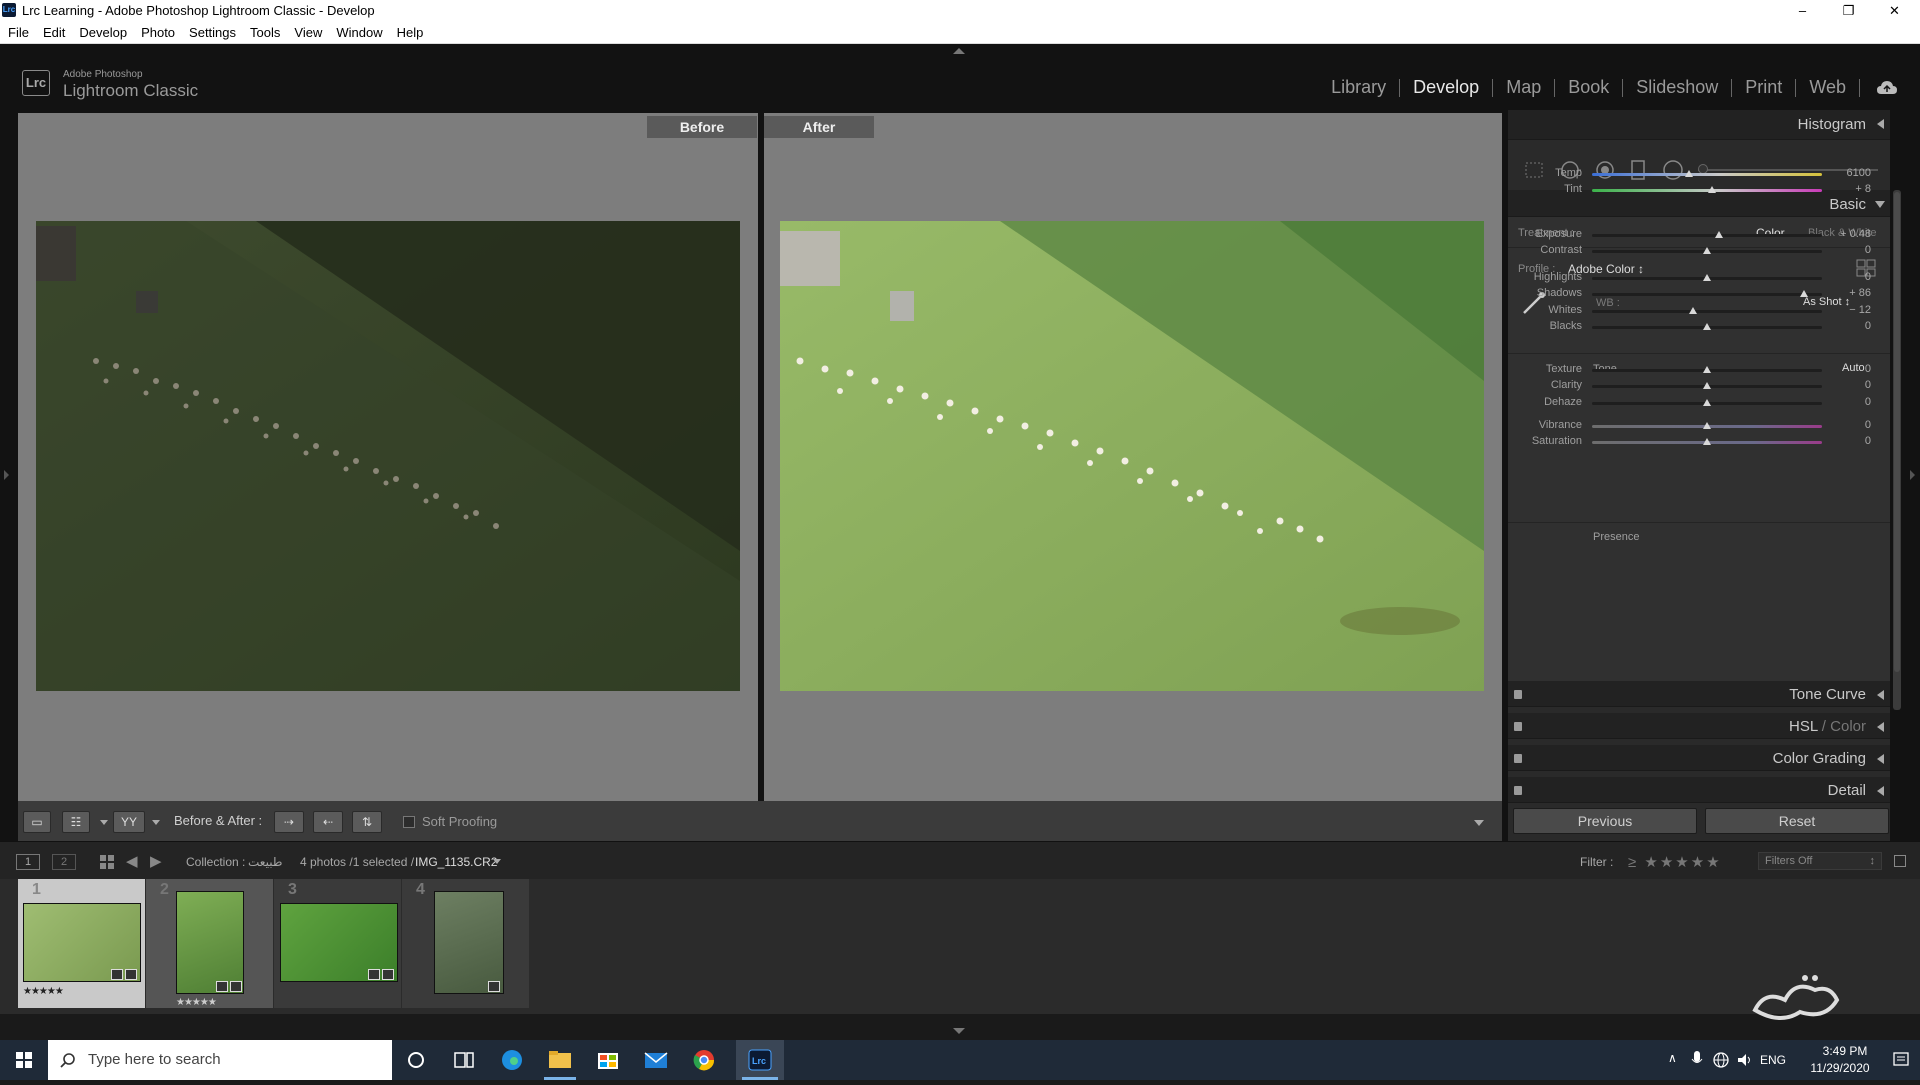 The image size is (1920, 1085). What do you see at coordinates (512, 1060) in the screenshot?
I see `edge-browser-icon` at bounding box center [512, 1060].